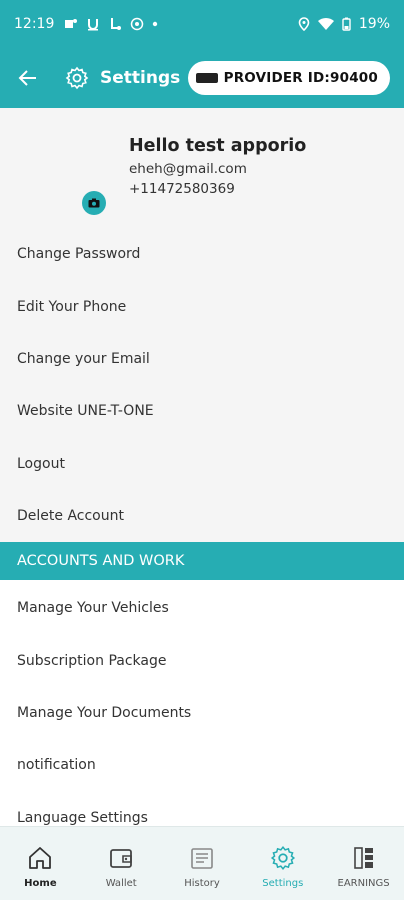 Image resolution: width=404 pixels, height=900 pixels. Describe the element at coordinates (283, 883) in the screenshot. I see `nav-settings-label: Settings` at that location.